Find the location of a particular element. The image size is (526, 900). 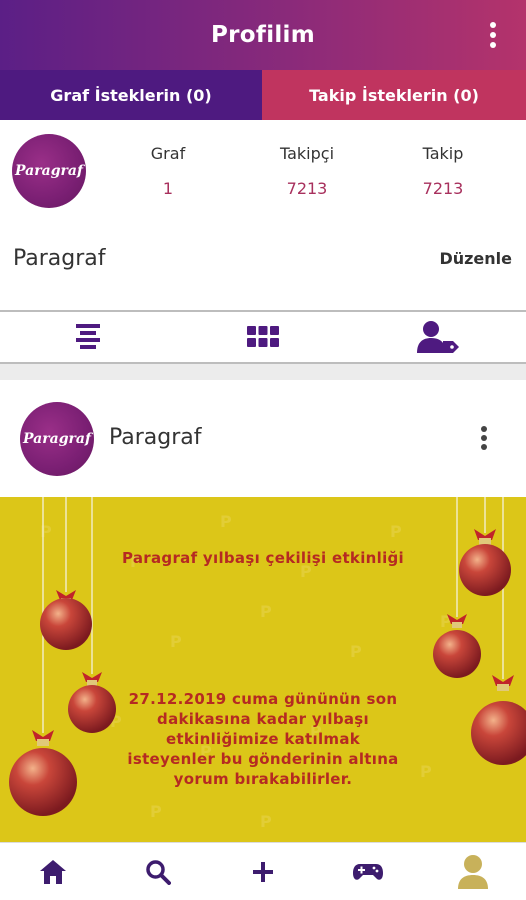

banner-title: Paragraf yılbaşı çekilişi etkinliği is located at coordinates (262, 558).